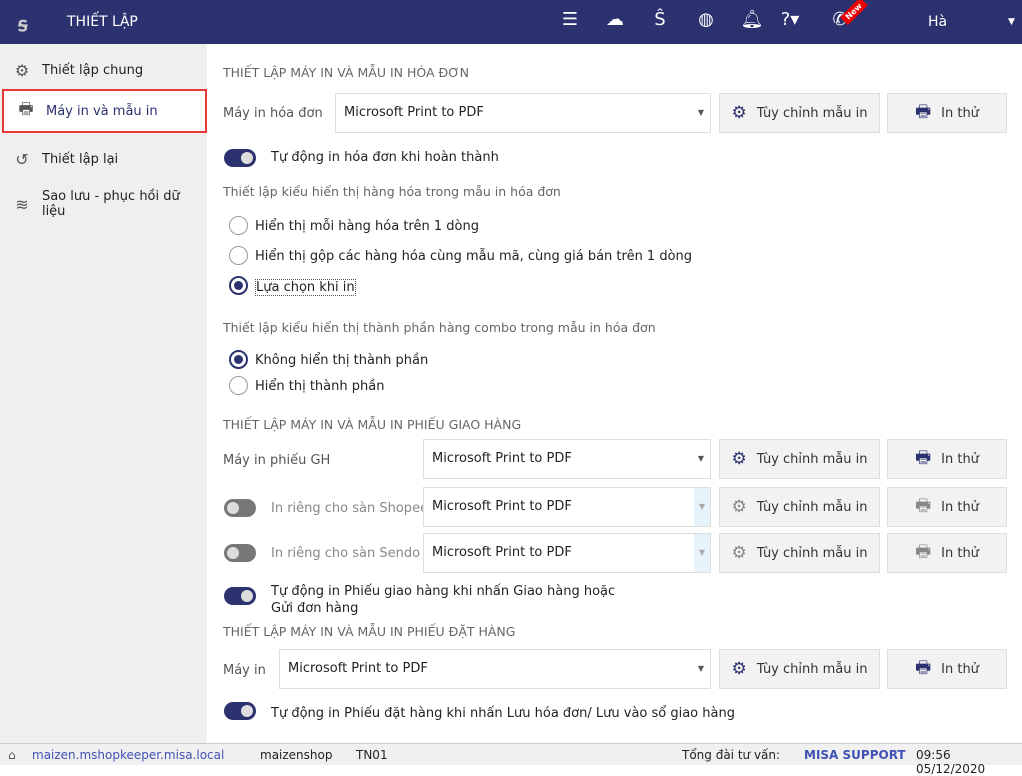  I want to click on globe-icon: ◍, so click(706, 19).